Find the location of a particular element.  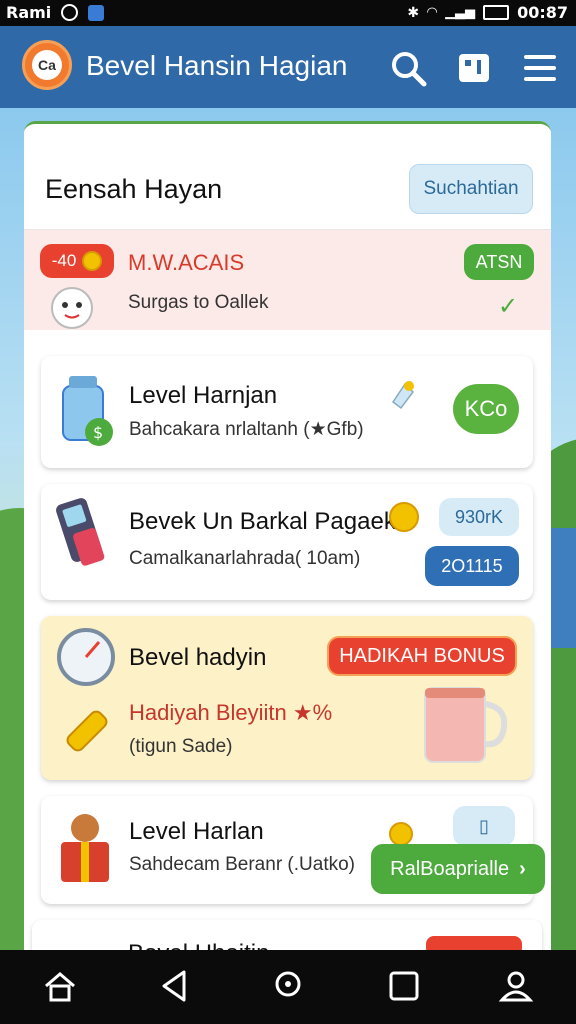

distant-building is located at coordinates (562, 588).